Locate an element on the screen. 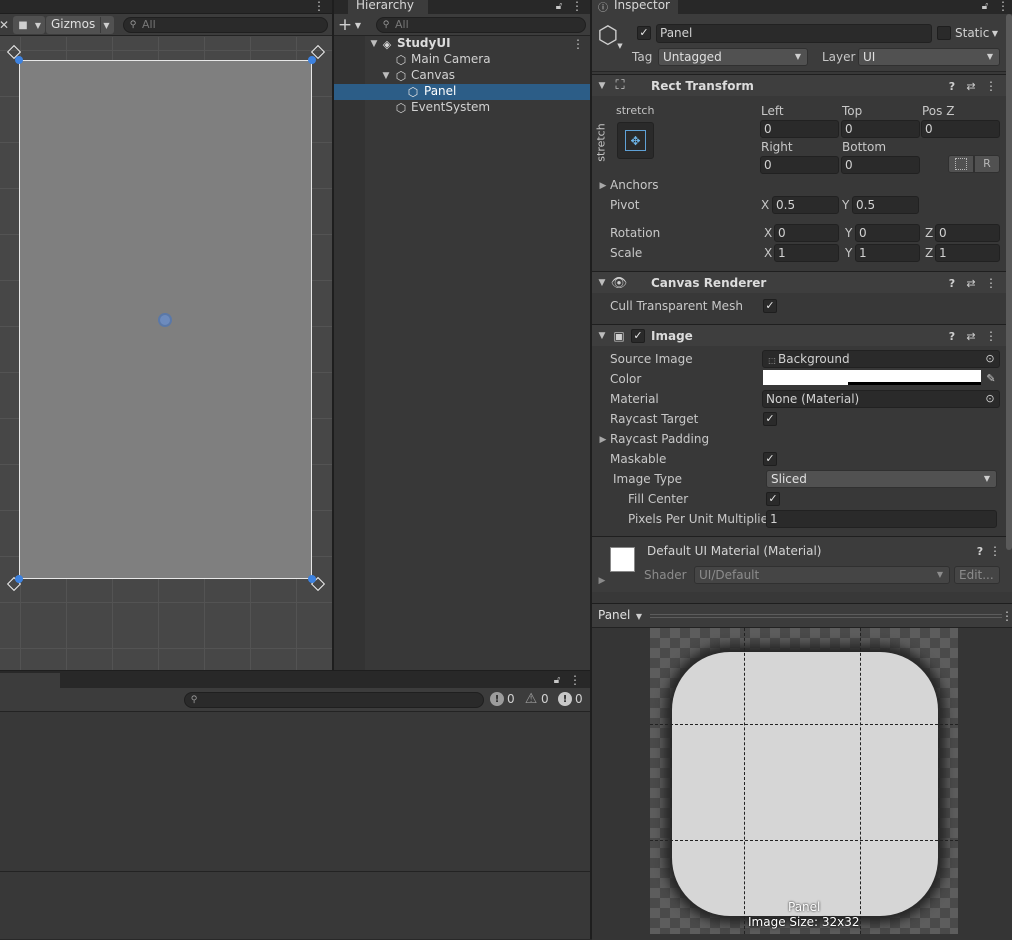 The width and height of the screenshot is (1012, 940). close-icon: ✕ is located at coordinates (4, 25).